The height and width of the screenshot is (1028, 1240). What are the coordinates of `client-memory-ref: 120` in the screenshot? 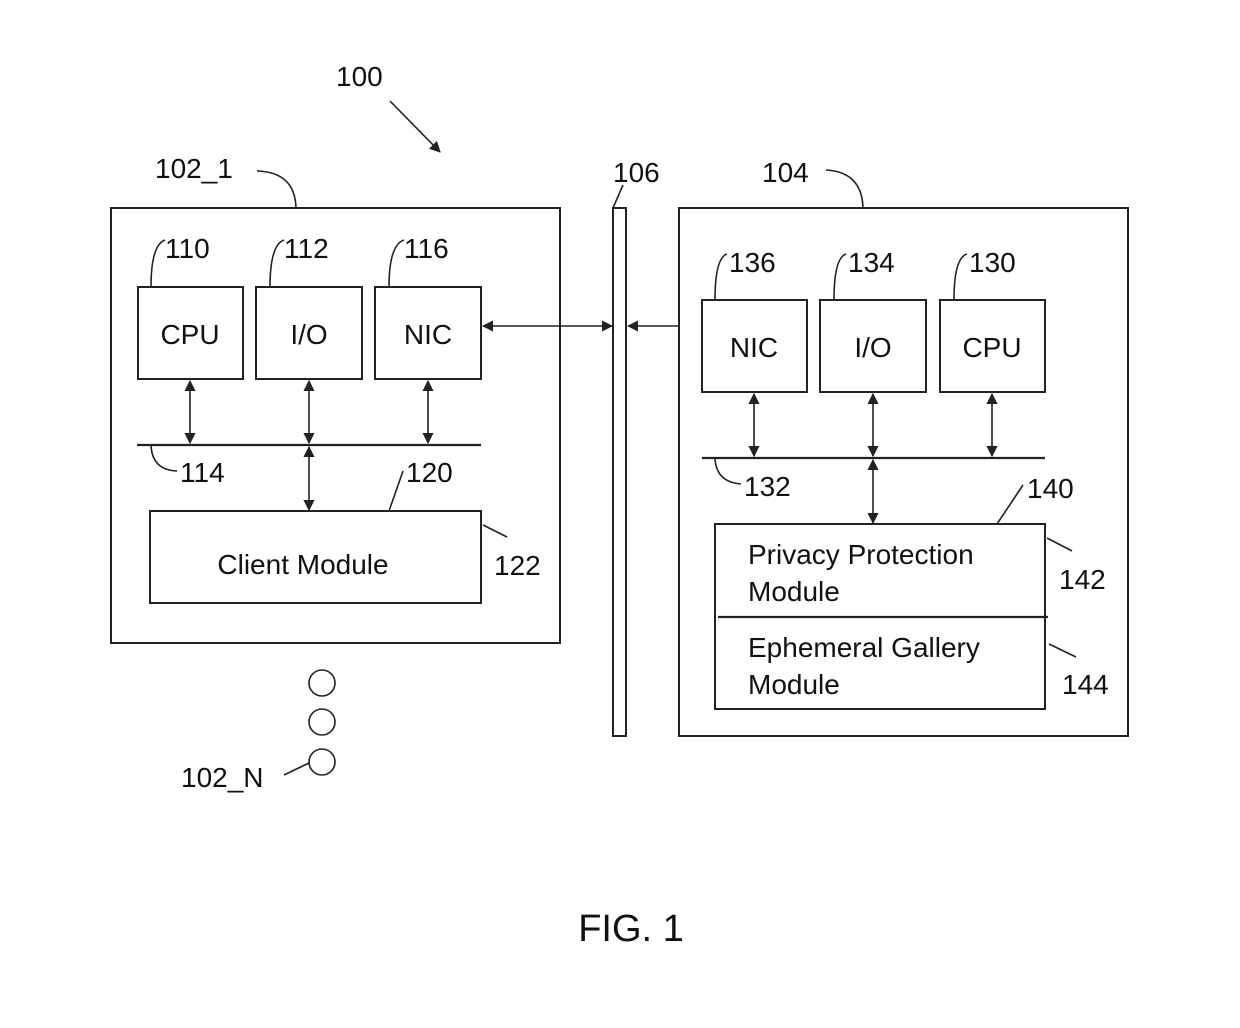 It's located at (429, 472).